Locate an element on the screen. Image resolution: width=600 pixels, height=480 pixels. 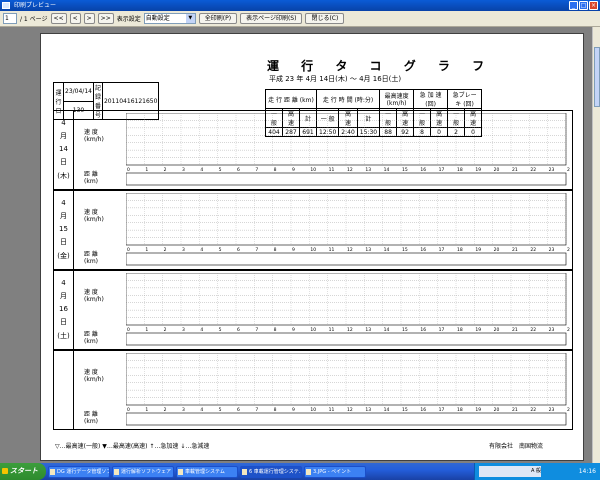
last-page-button: >> is located at coordinates (105, 18).